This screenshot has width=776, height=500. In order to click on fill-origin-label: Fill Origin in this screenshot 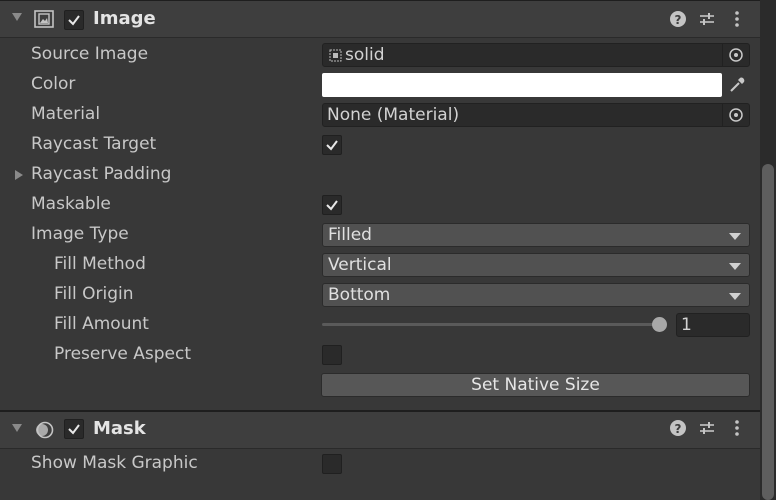, I will do `click(94, 294)`.